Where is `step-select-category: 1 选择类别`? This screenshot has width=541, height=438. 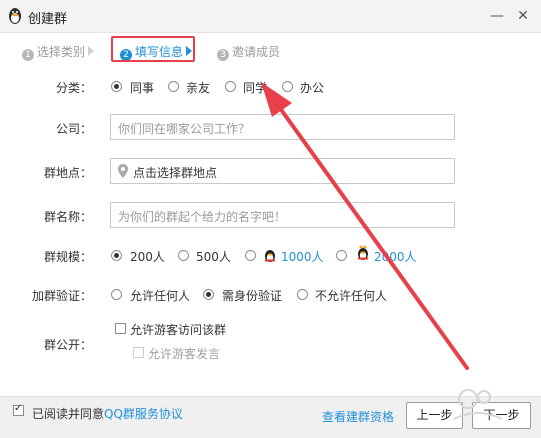 step-select-category: 1 选择类别 is located at coordinates (58, 52).